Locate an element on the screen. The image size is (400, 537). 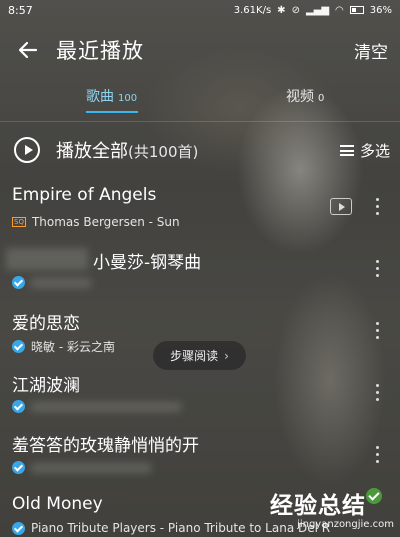
song-title: Old Money is located at coordinates (57, 504).